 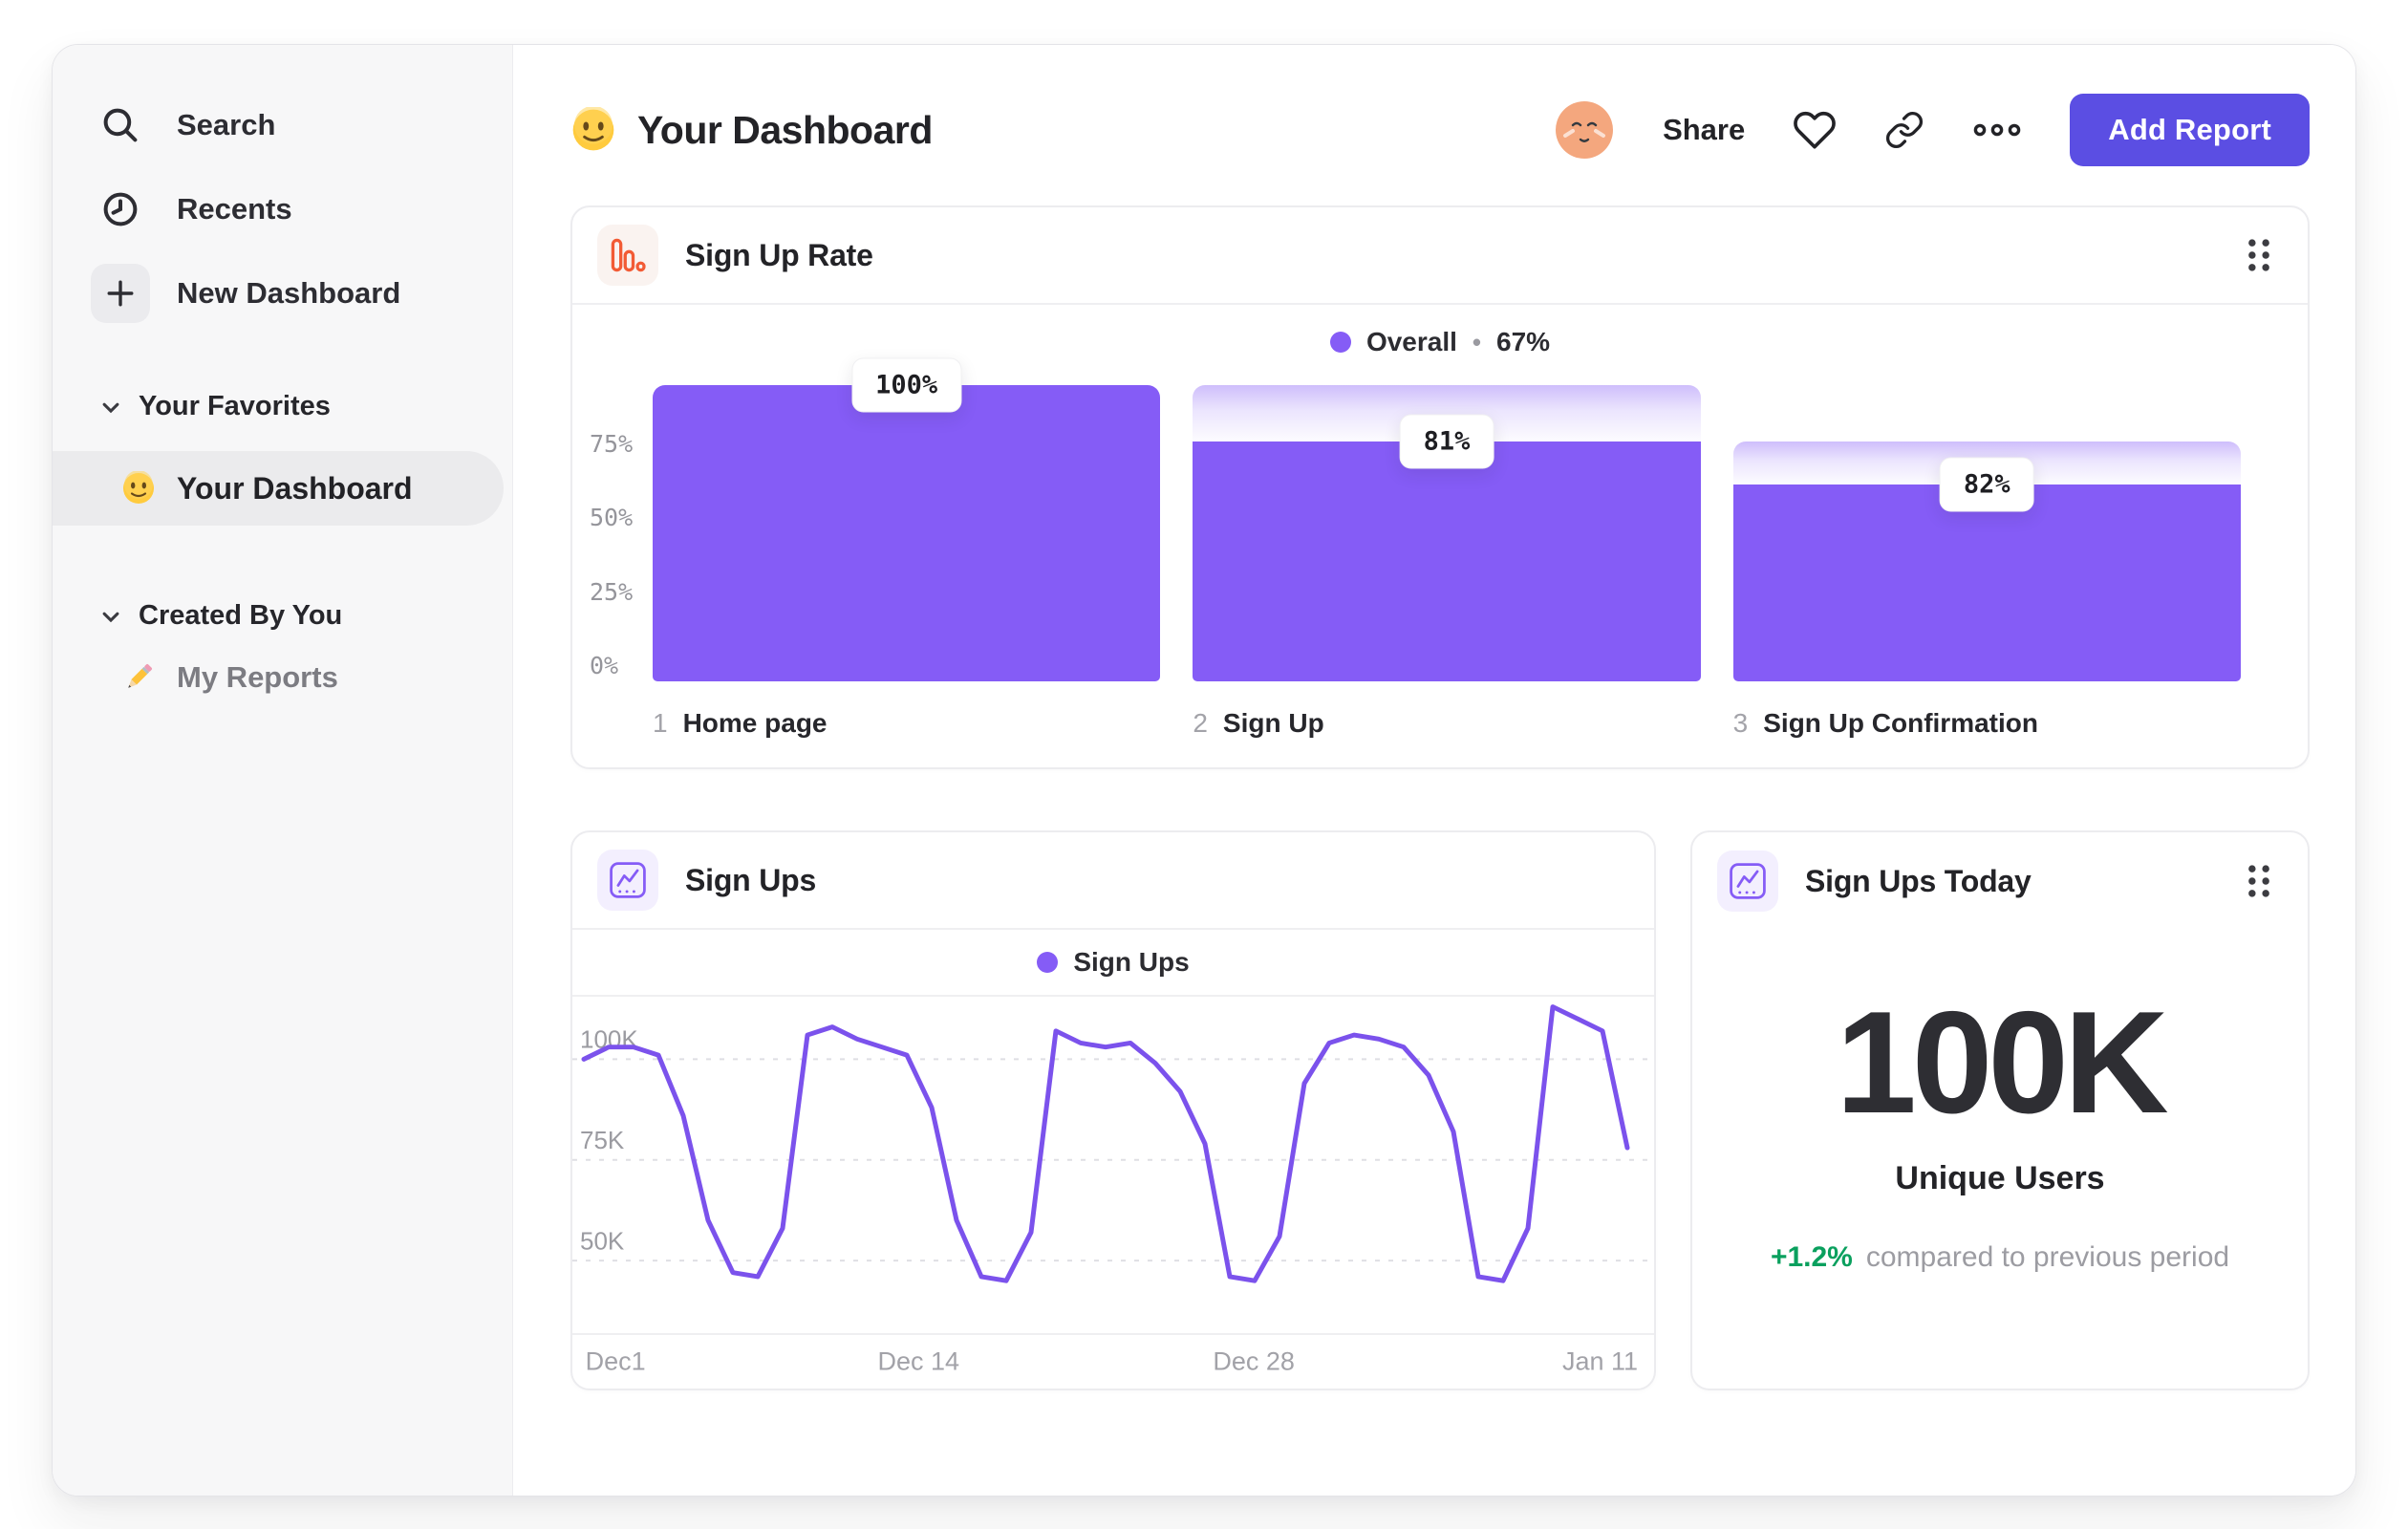 What do you see at coordinates (1411, 341) in the screenshot?
I see `legend-label: Overall` at bounding box center [1411, 341].